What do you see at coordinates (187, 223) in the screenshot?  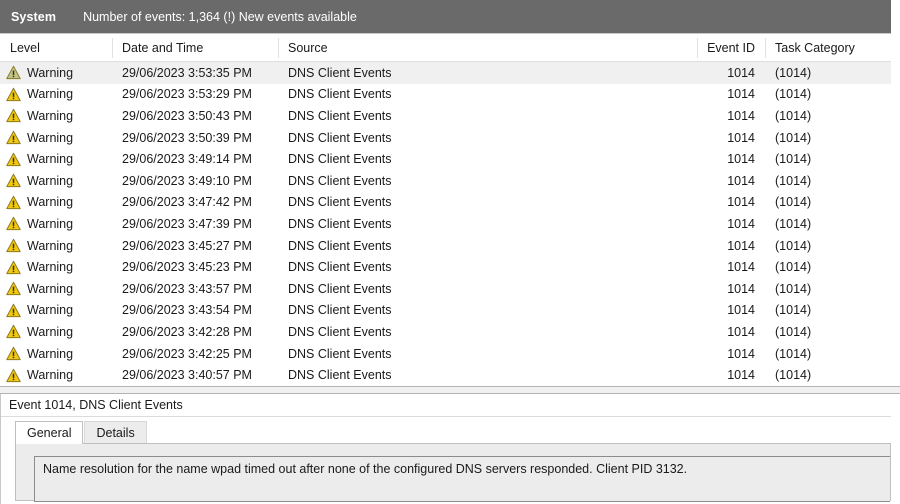 I see `cell-date-and-time: 29/06/2023 3:47:39 PM` at bounding box center [187, 223].